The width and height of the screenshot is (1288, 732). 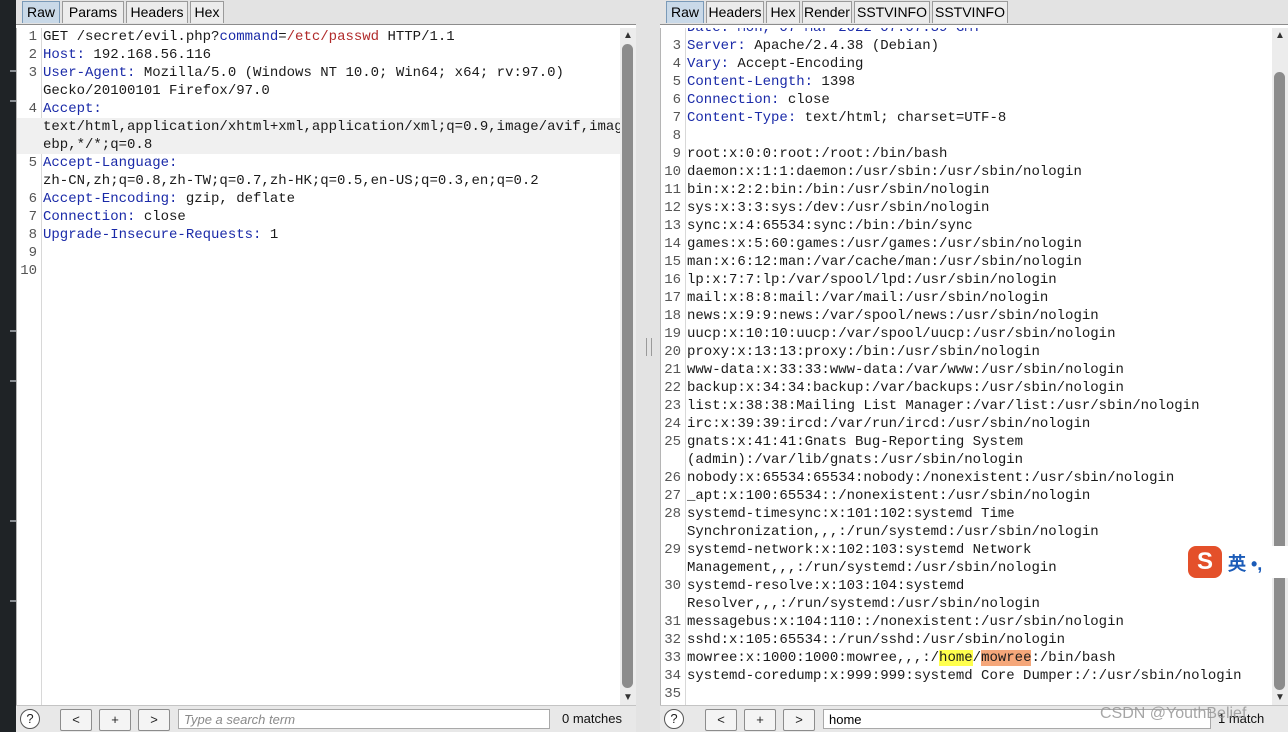 I want to click on response-tab-bar: Raw Headers Hex Render SSTVINFO SSTVINFO, so click(x=974, y=12).